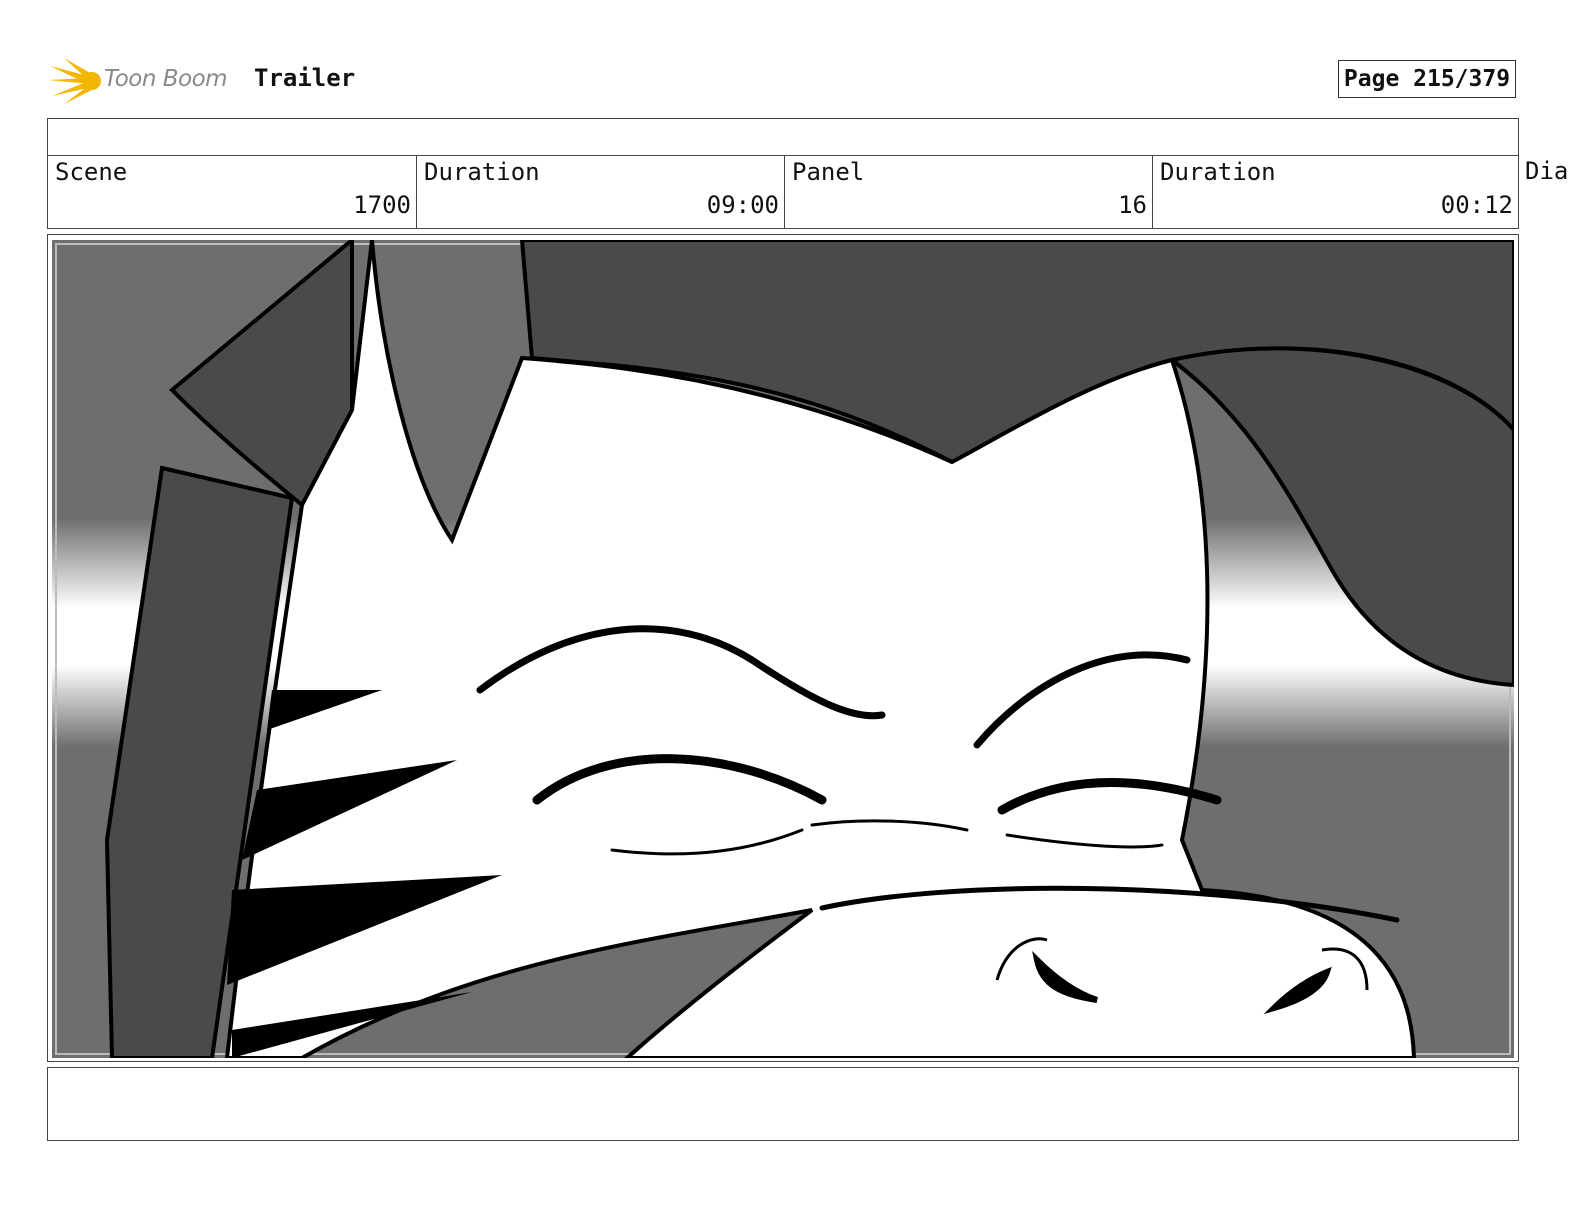  What do you see at coordinates (1132, 205) in the screenshot?
I see `panel-value: 16` at bounding box center [1132, 205].